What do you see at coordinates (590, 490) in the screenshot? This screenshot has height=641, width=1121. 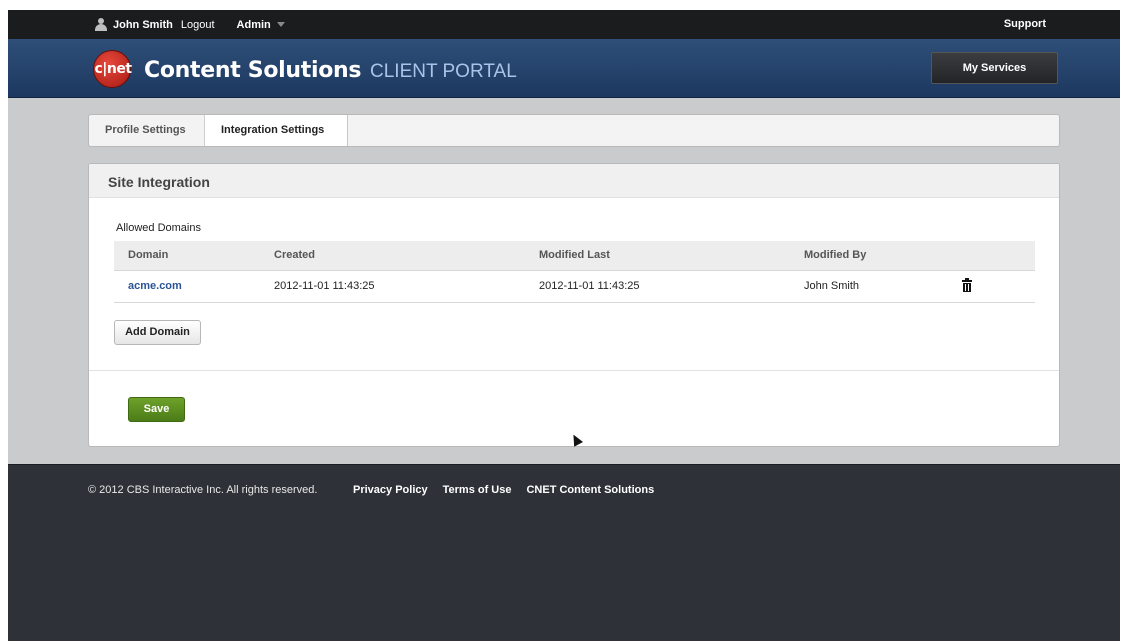 I see `cnet-content-solutions-link: CNET Content Solutions` at bounding box center [590, 490].